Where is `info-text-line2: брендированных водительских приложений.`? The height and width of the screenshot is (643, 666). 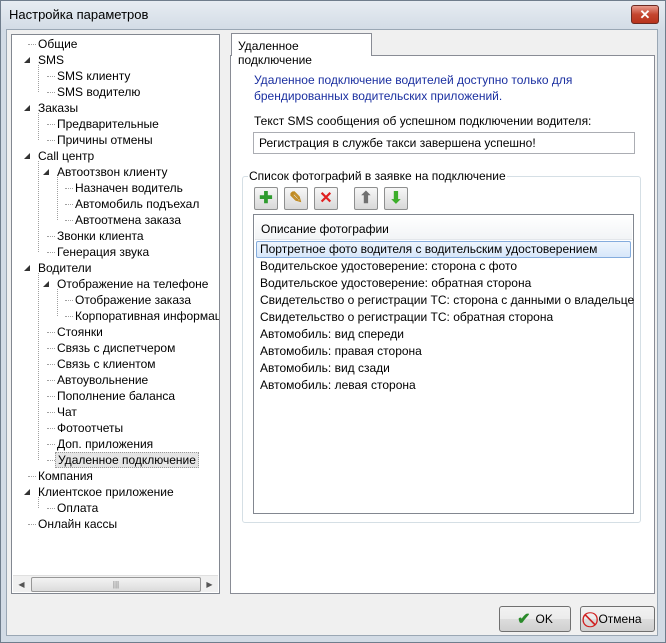
info-text-line2: брендированных водительских приложений. is located at coordinates (378, 96).